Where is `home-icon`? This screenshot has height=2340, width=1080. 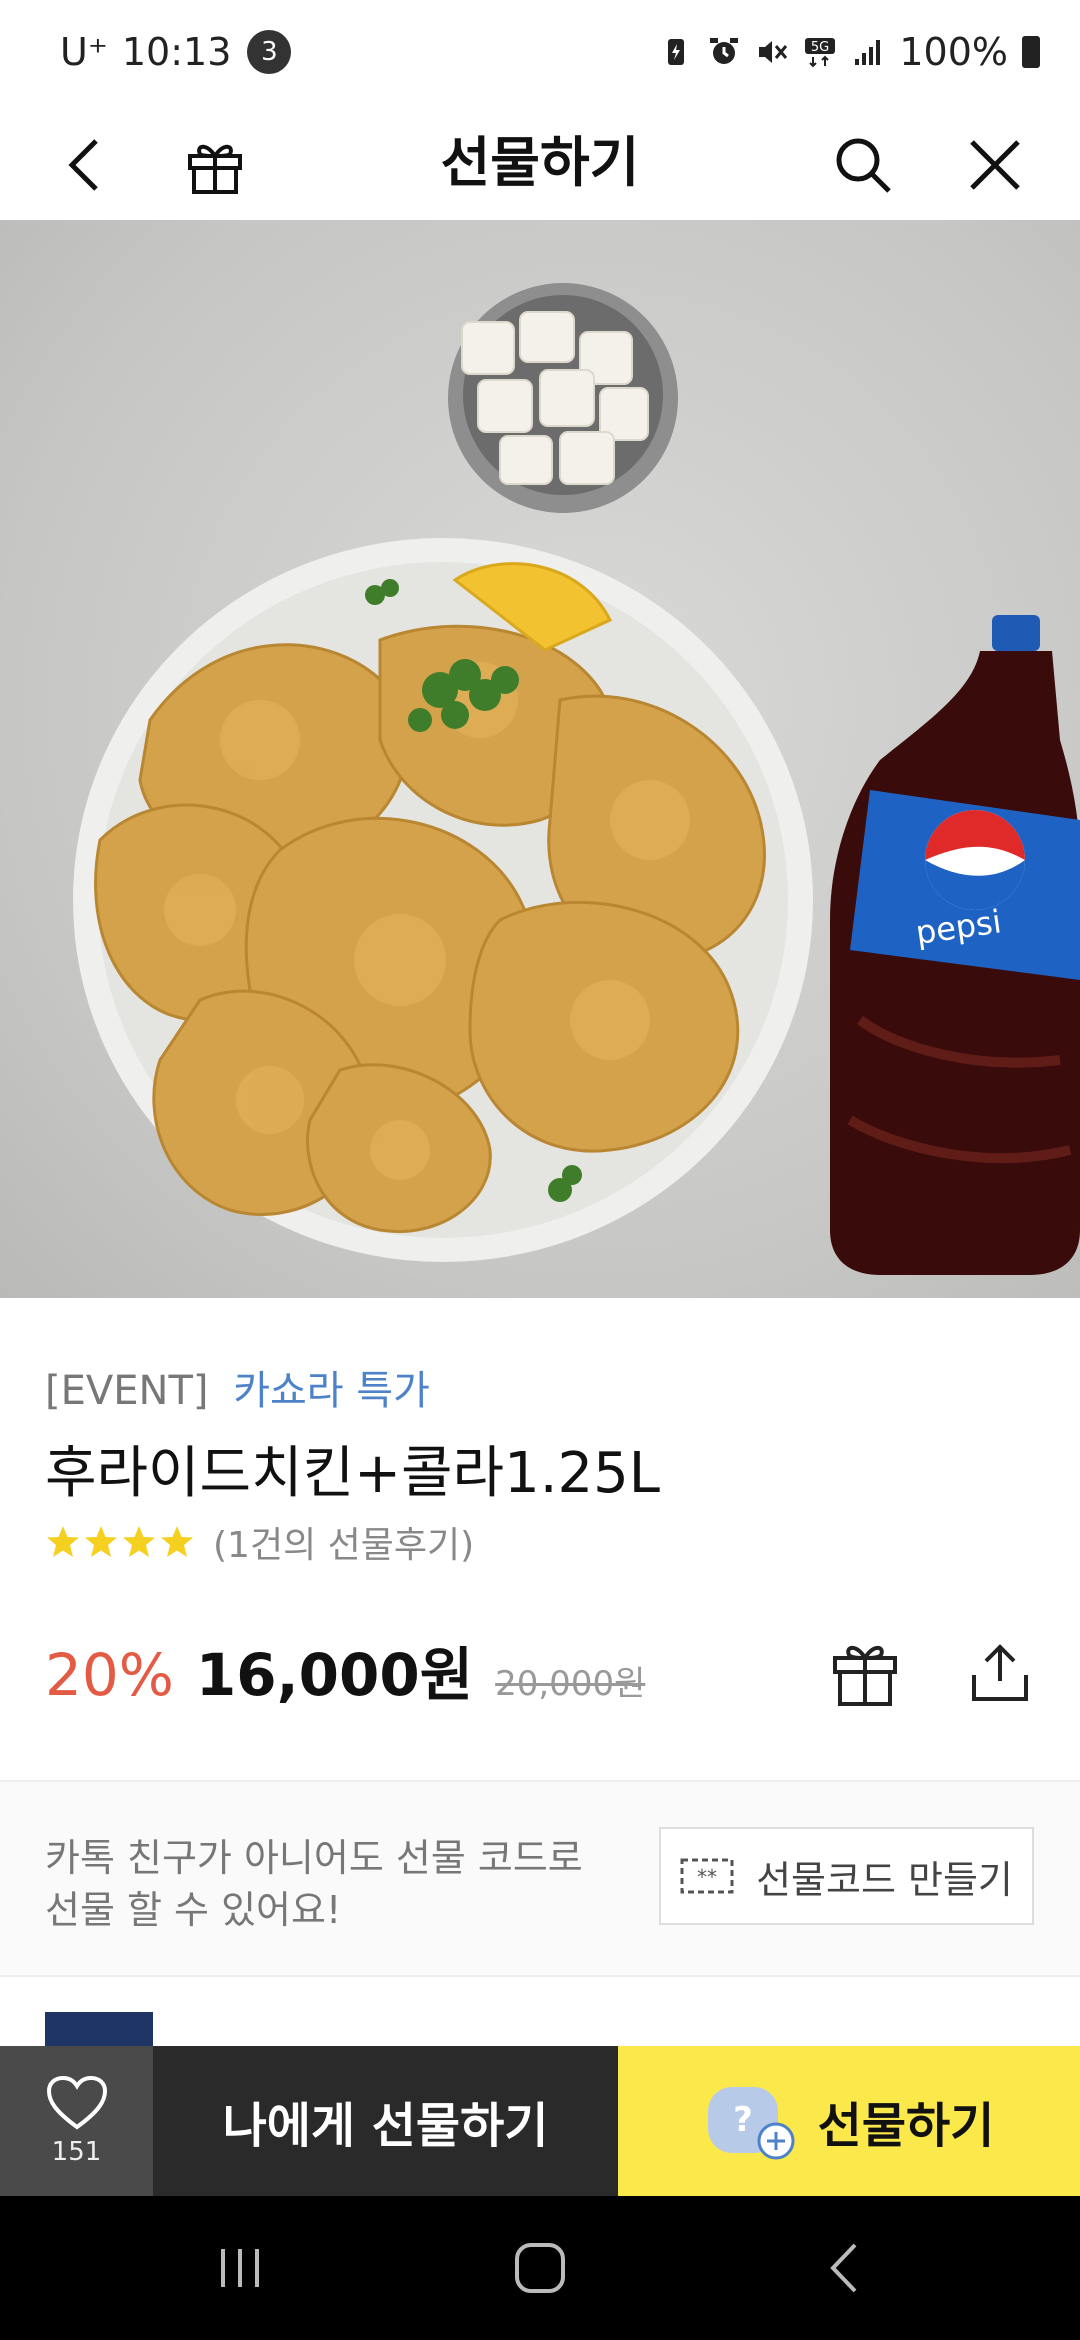
home-icon is located at coordinates (540, 2268).